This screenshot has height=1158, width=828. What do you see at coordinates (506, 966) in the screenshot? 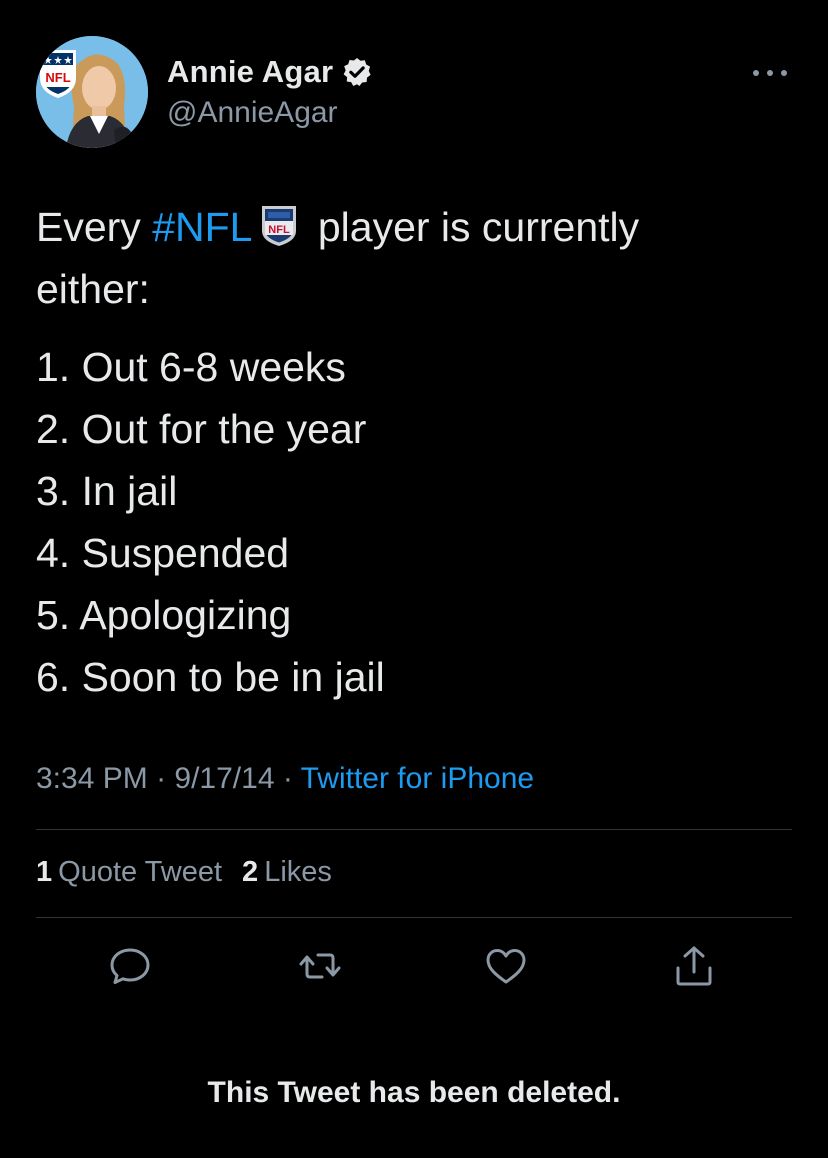
I see `like-icon` at bounding box center [506, 966].